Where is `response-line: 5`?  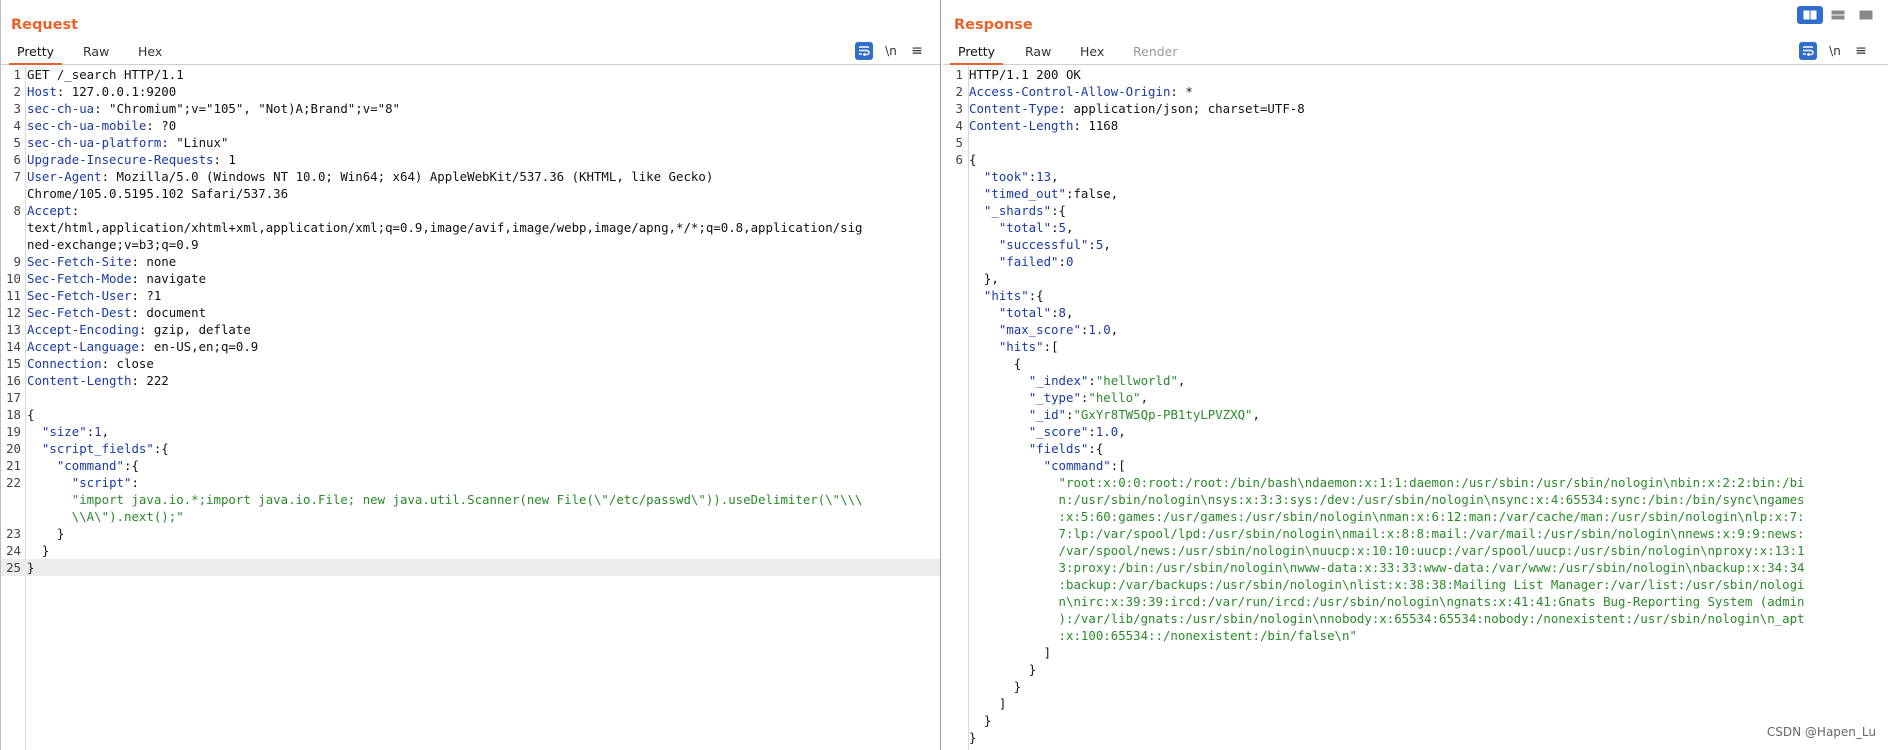
response-line: 5 is located at coordinates (1415, 142).